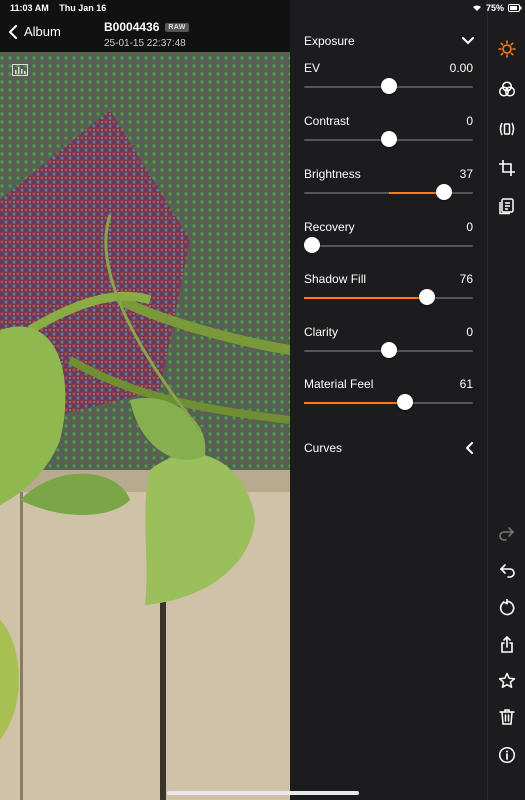  What do you see at coordinates (507, 681) in the screenshot?
I see `favorite-icon` at bounding box center [507, 681].